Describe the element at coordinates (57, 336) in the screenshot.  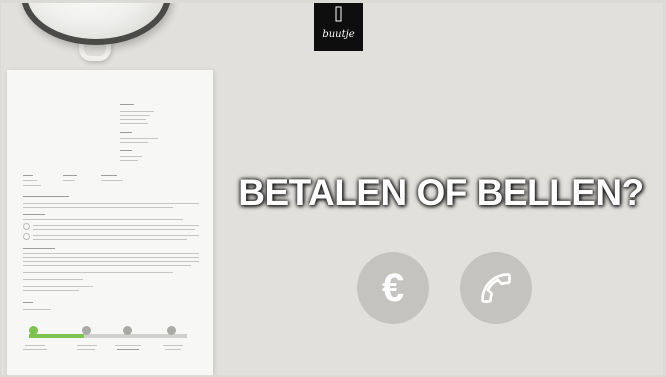
I see `letter-progress-fill` at that location.